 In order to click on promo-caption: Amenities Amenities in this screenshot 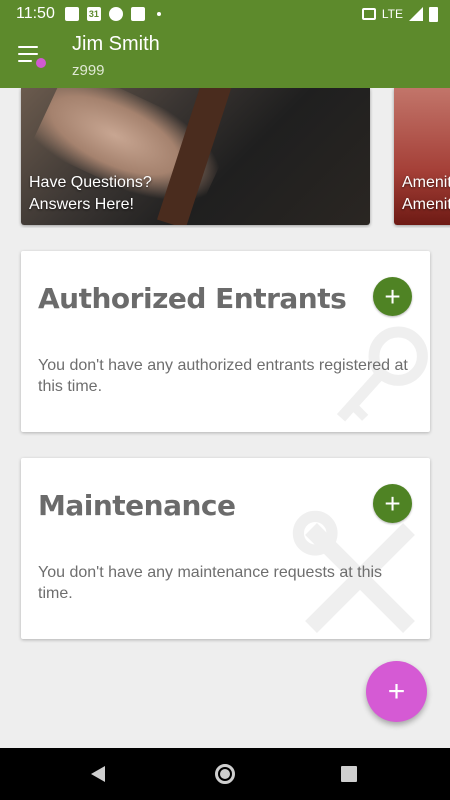, I will do `click(426, 193)`.